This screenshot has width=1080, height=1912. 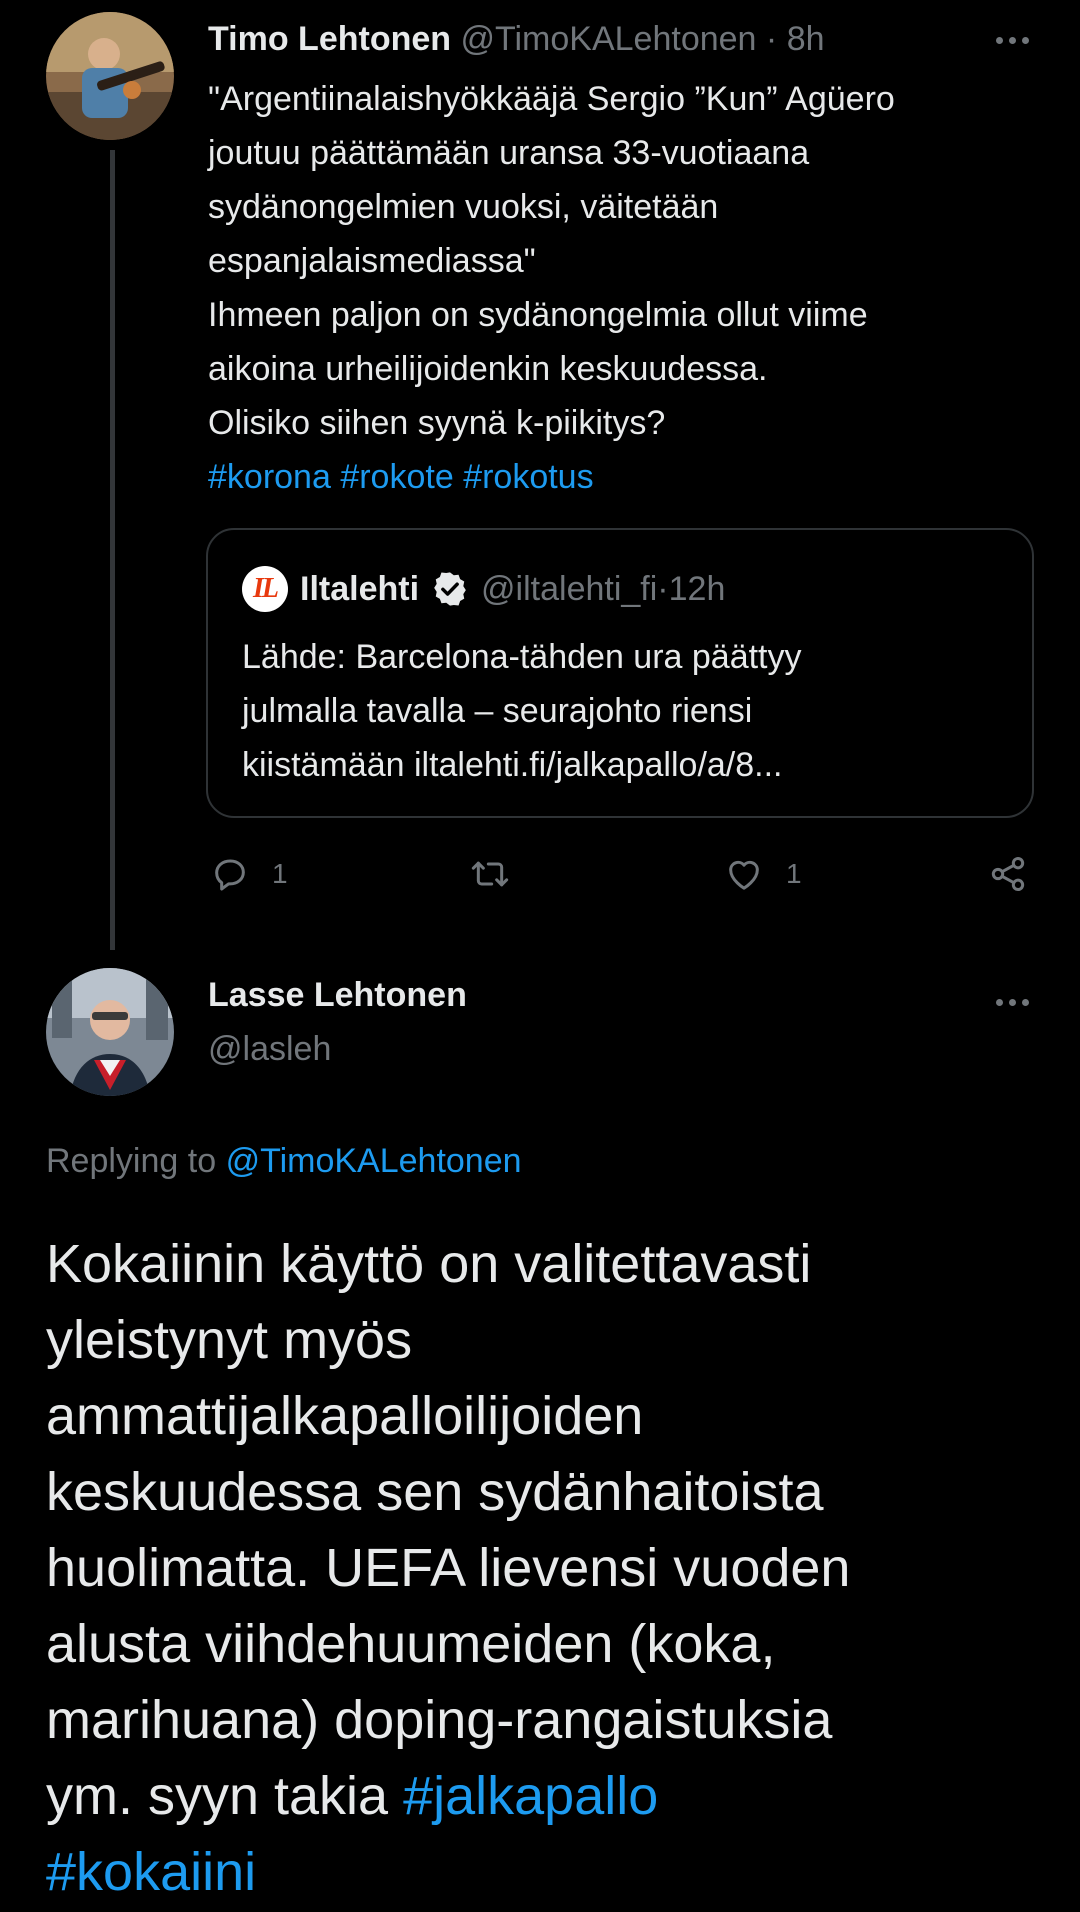 What do you see at coordinates (806, 39) in the screenshot?
I see `tweet-time: 8h` at bounding box center [806, 39].